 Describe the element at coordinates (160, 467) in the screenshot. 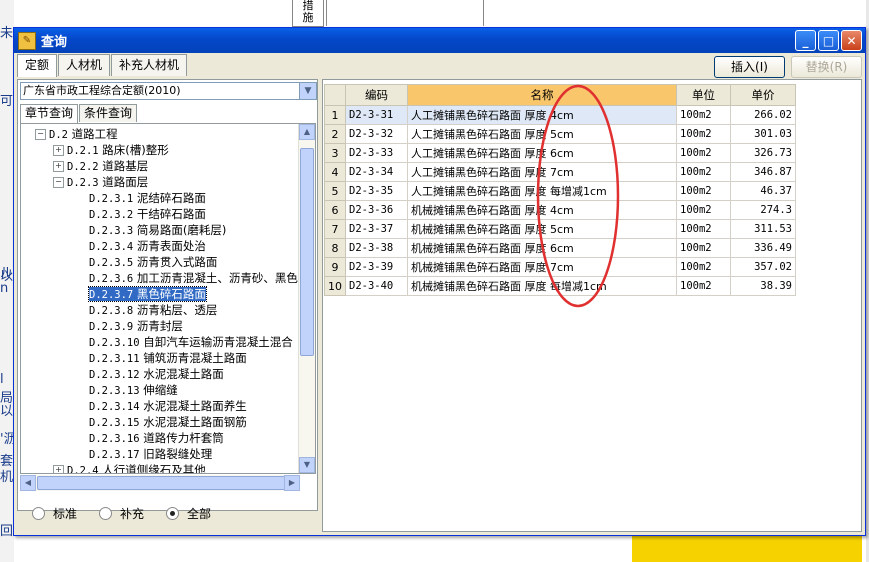

I see `tree-node: + D.2.4 人行道侧缘石及其他` at that location.